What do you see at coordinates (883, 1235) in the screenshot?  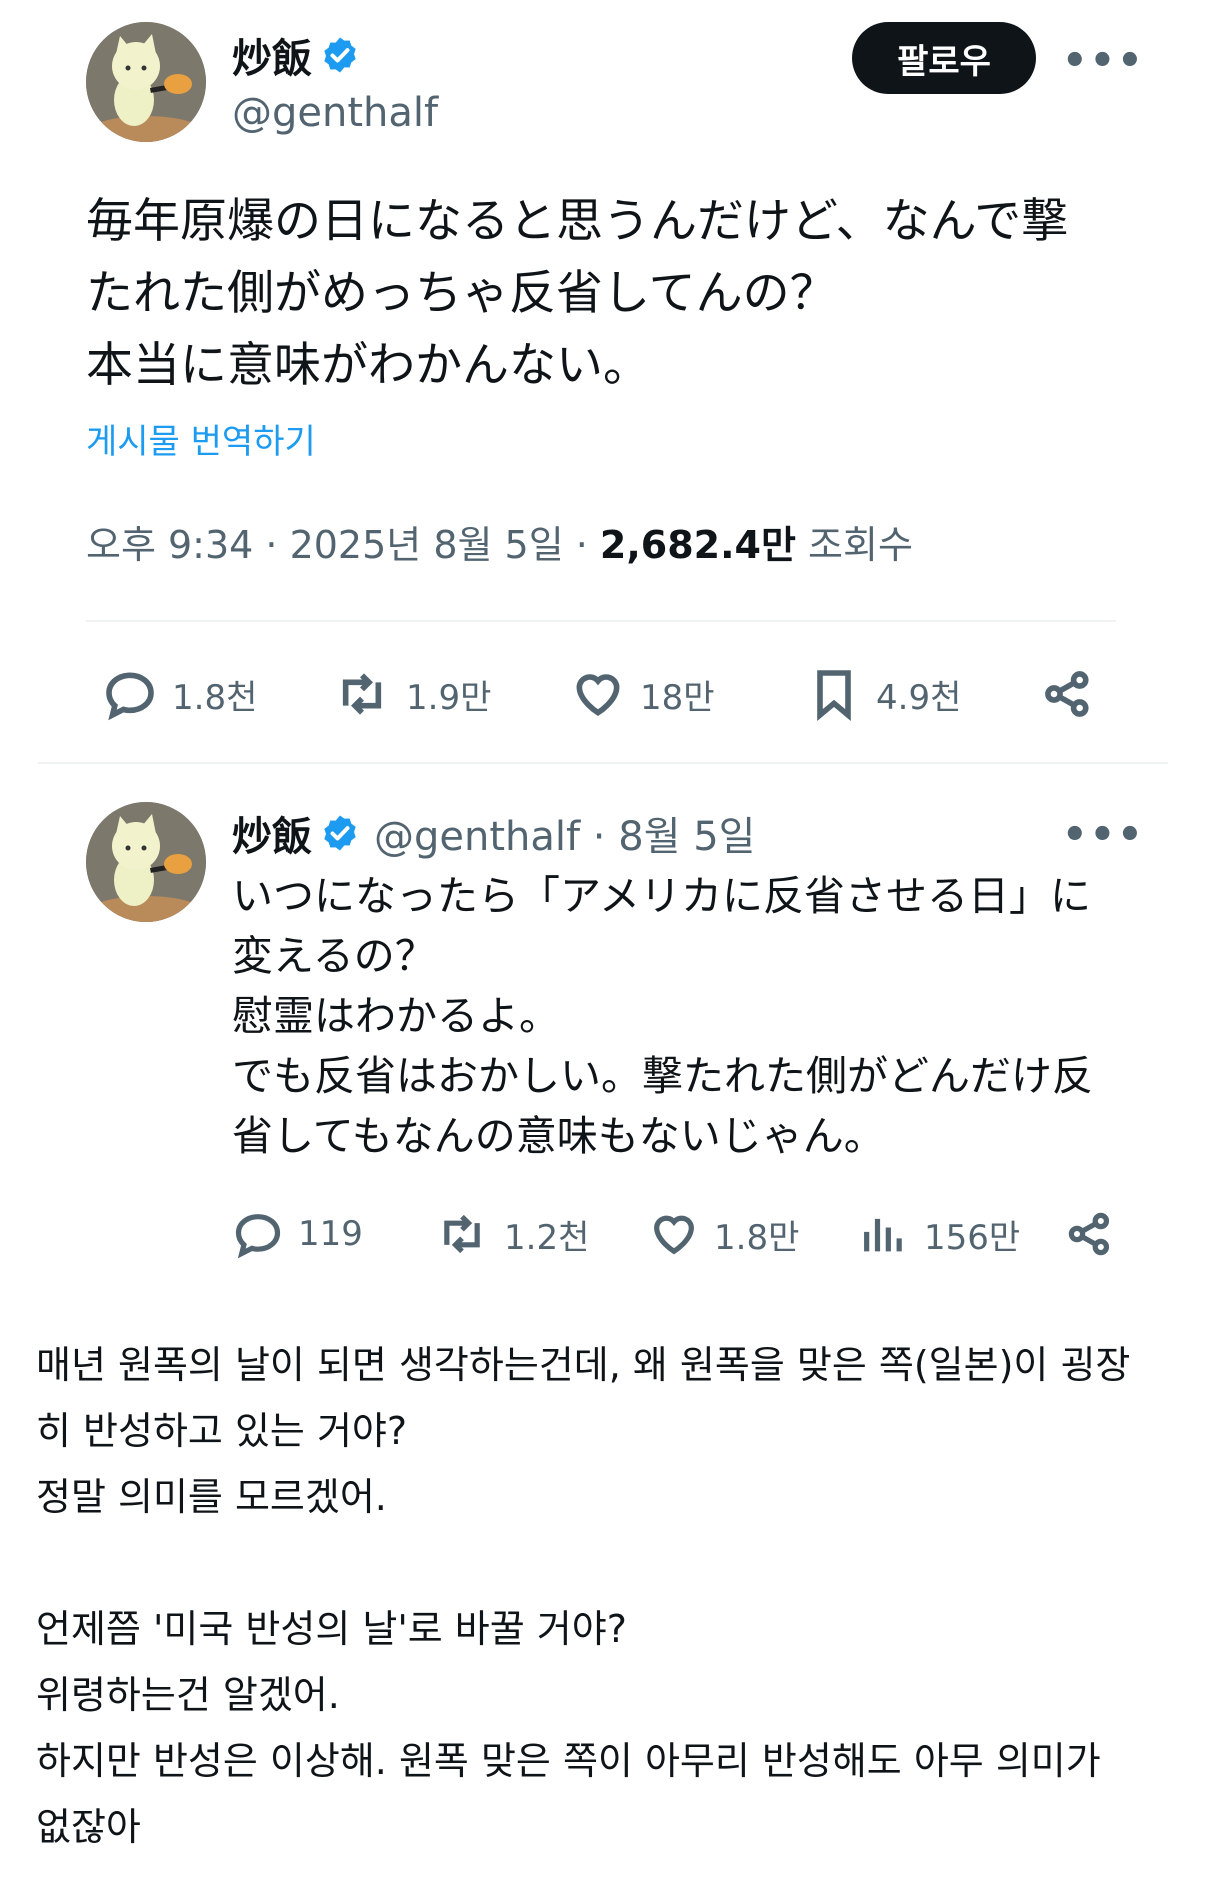 I see `views-icon` at bounding box center [883, 1235].